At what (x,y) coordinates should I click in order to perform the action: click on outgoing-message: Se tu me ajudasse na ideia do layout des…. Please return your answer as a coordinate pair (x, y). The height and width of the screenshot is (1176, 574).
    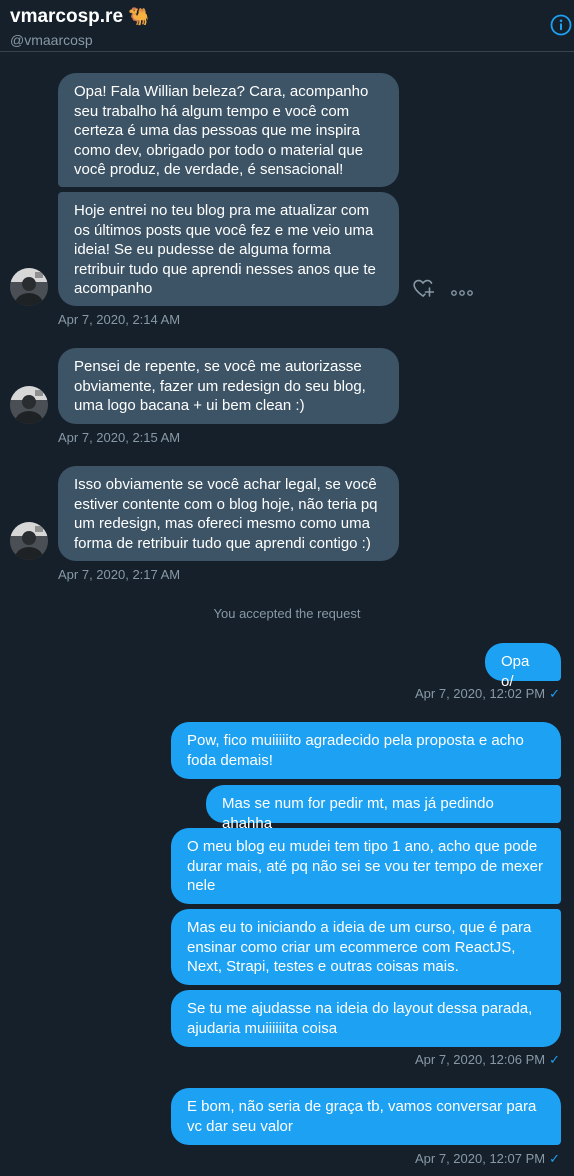
    Looking at the image, I should click on (366, 1018).